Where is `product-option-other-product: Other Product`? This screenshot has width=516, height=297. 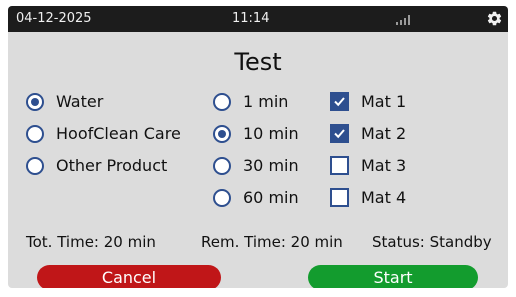 product-option-other-product: Other Product is located at coordinates (96, 165).